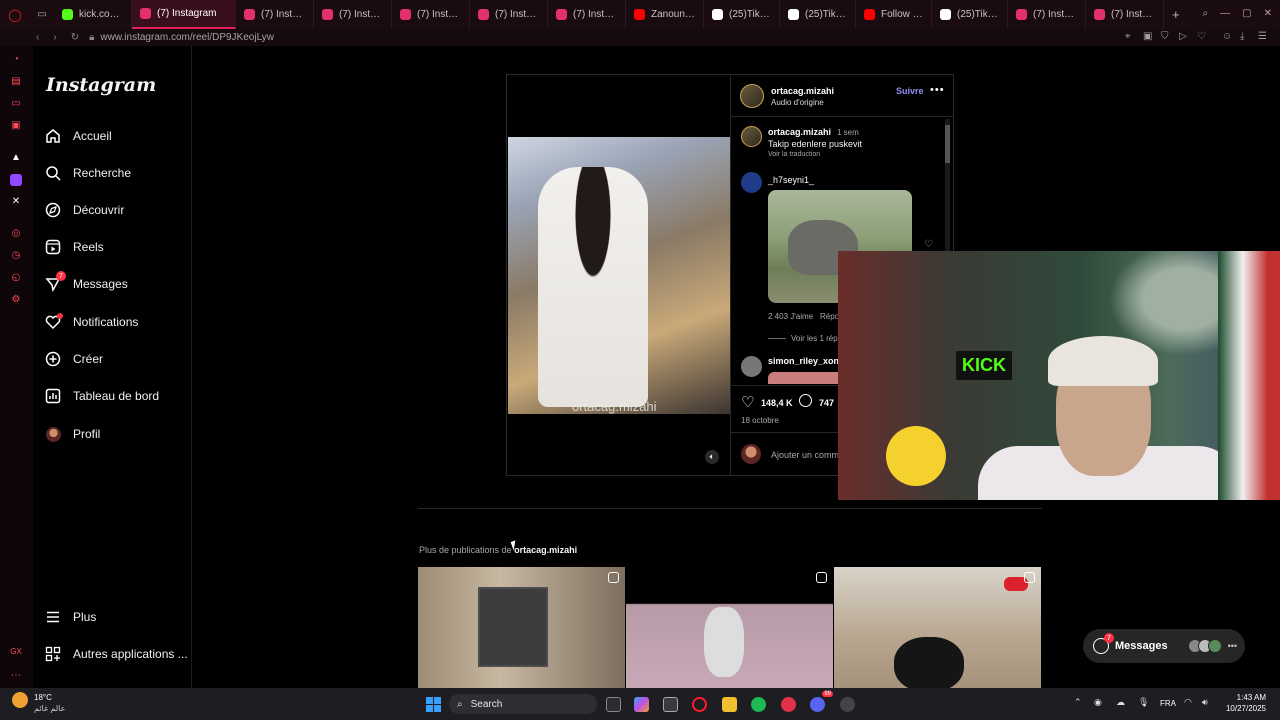 This screenshot has height=720, width=1280. I want to click on shield-icon: ⛉, so click(1165, 36).